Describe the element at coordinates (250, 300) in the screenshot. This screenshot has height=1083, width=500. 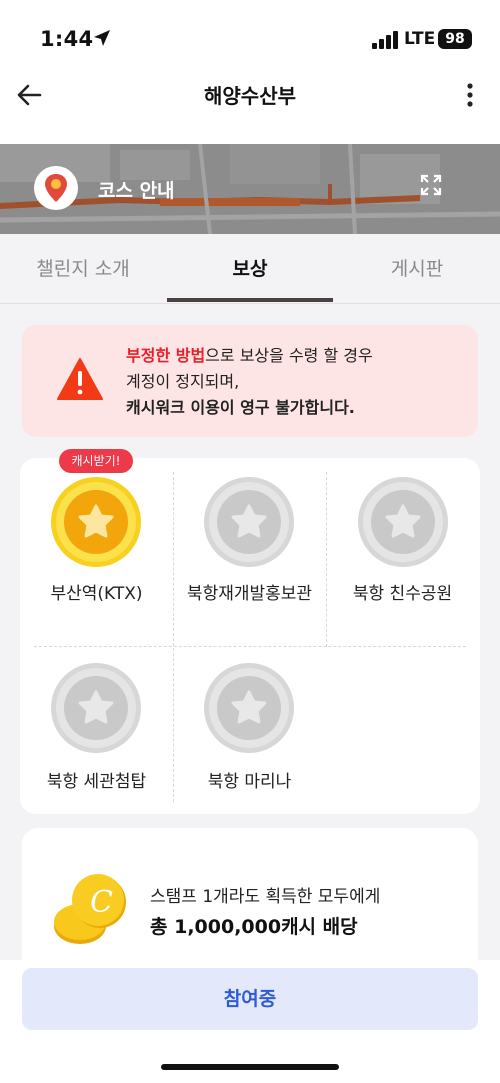
I see `tab-active-indicator` at that location.